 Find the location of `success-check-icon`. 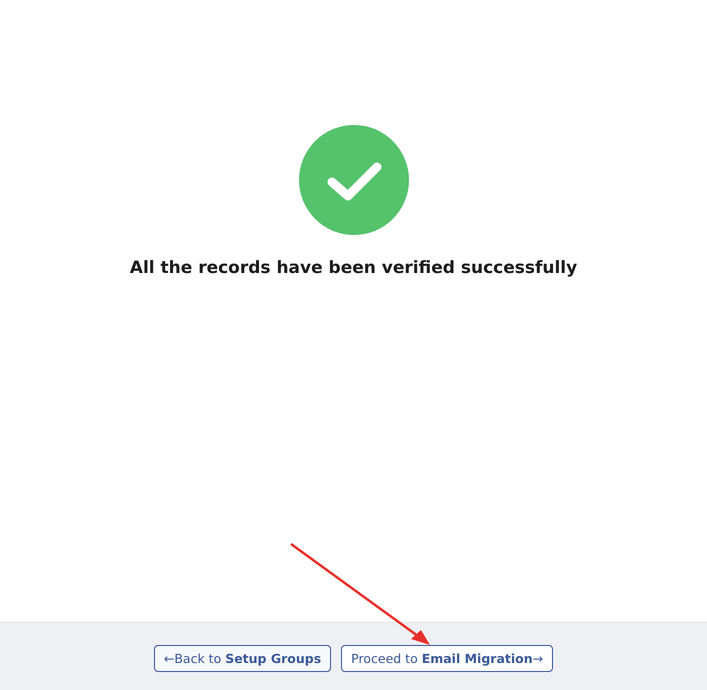

success-check-icon is located at coordinates (353, 180).